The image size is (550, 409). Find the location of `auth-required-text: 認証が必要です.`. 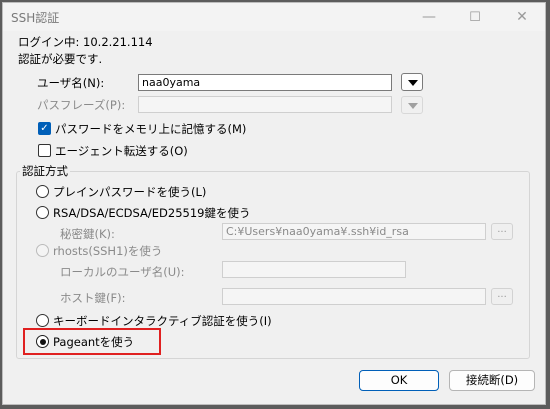

auth-required-text: 認証が必要です. is located at coordinates (60, 59).